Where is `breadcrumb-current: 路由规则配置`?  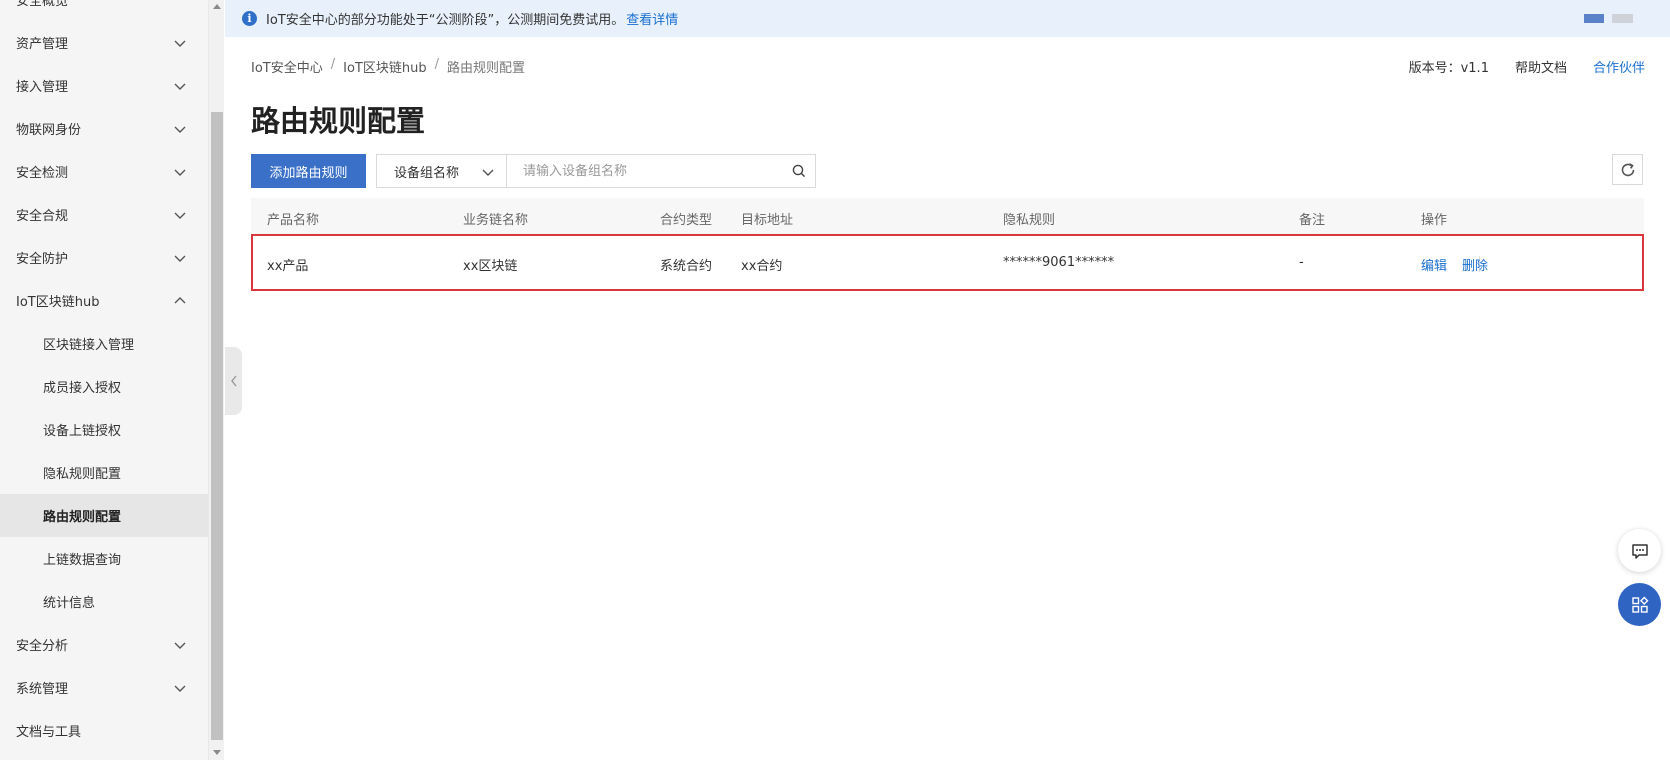
breadcrumb-current: 路由规则配置 is located at coordinates (485, 68).